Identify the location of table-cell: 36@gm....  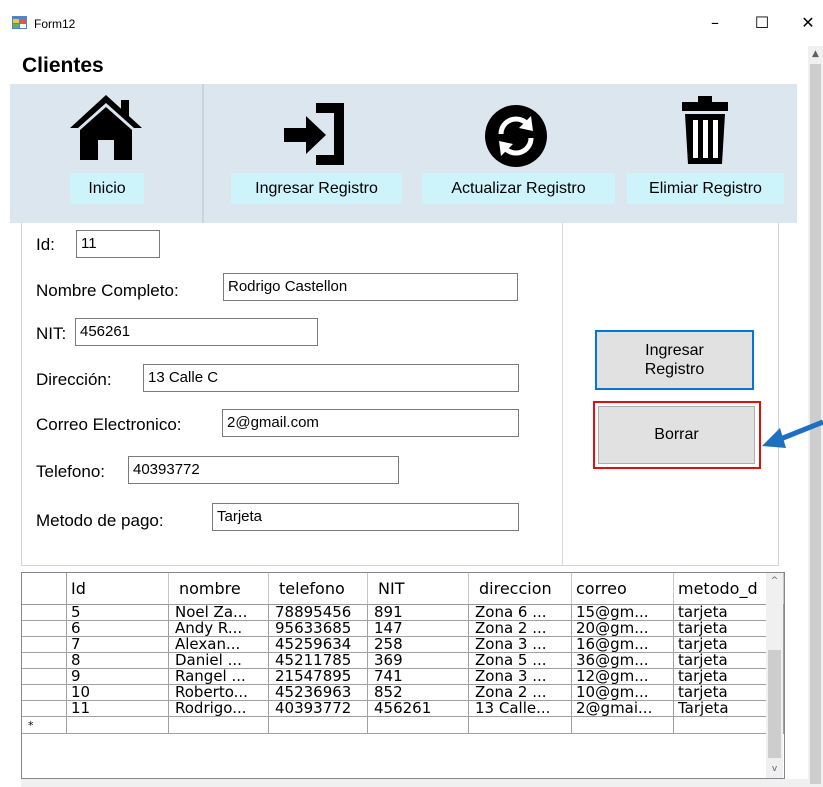
(622, 660).